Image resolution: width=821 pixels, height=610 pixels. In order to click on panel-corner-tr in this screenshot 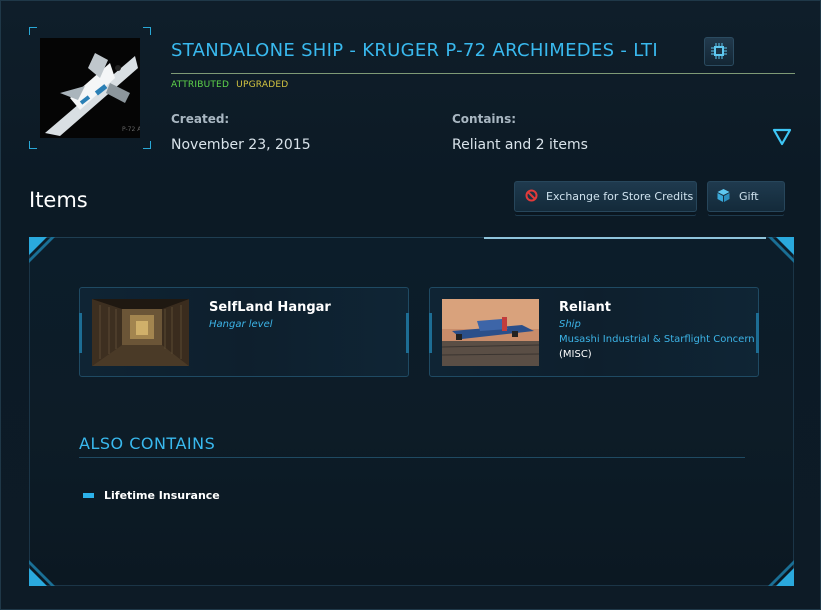, I will do `click(781, 250)`.